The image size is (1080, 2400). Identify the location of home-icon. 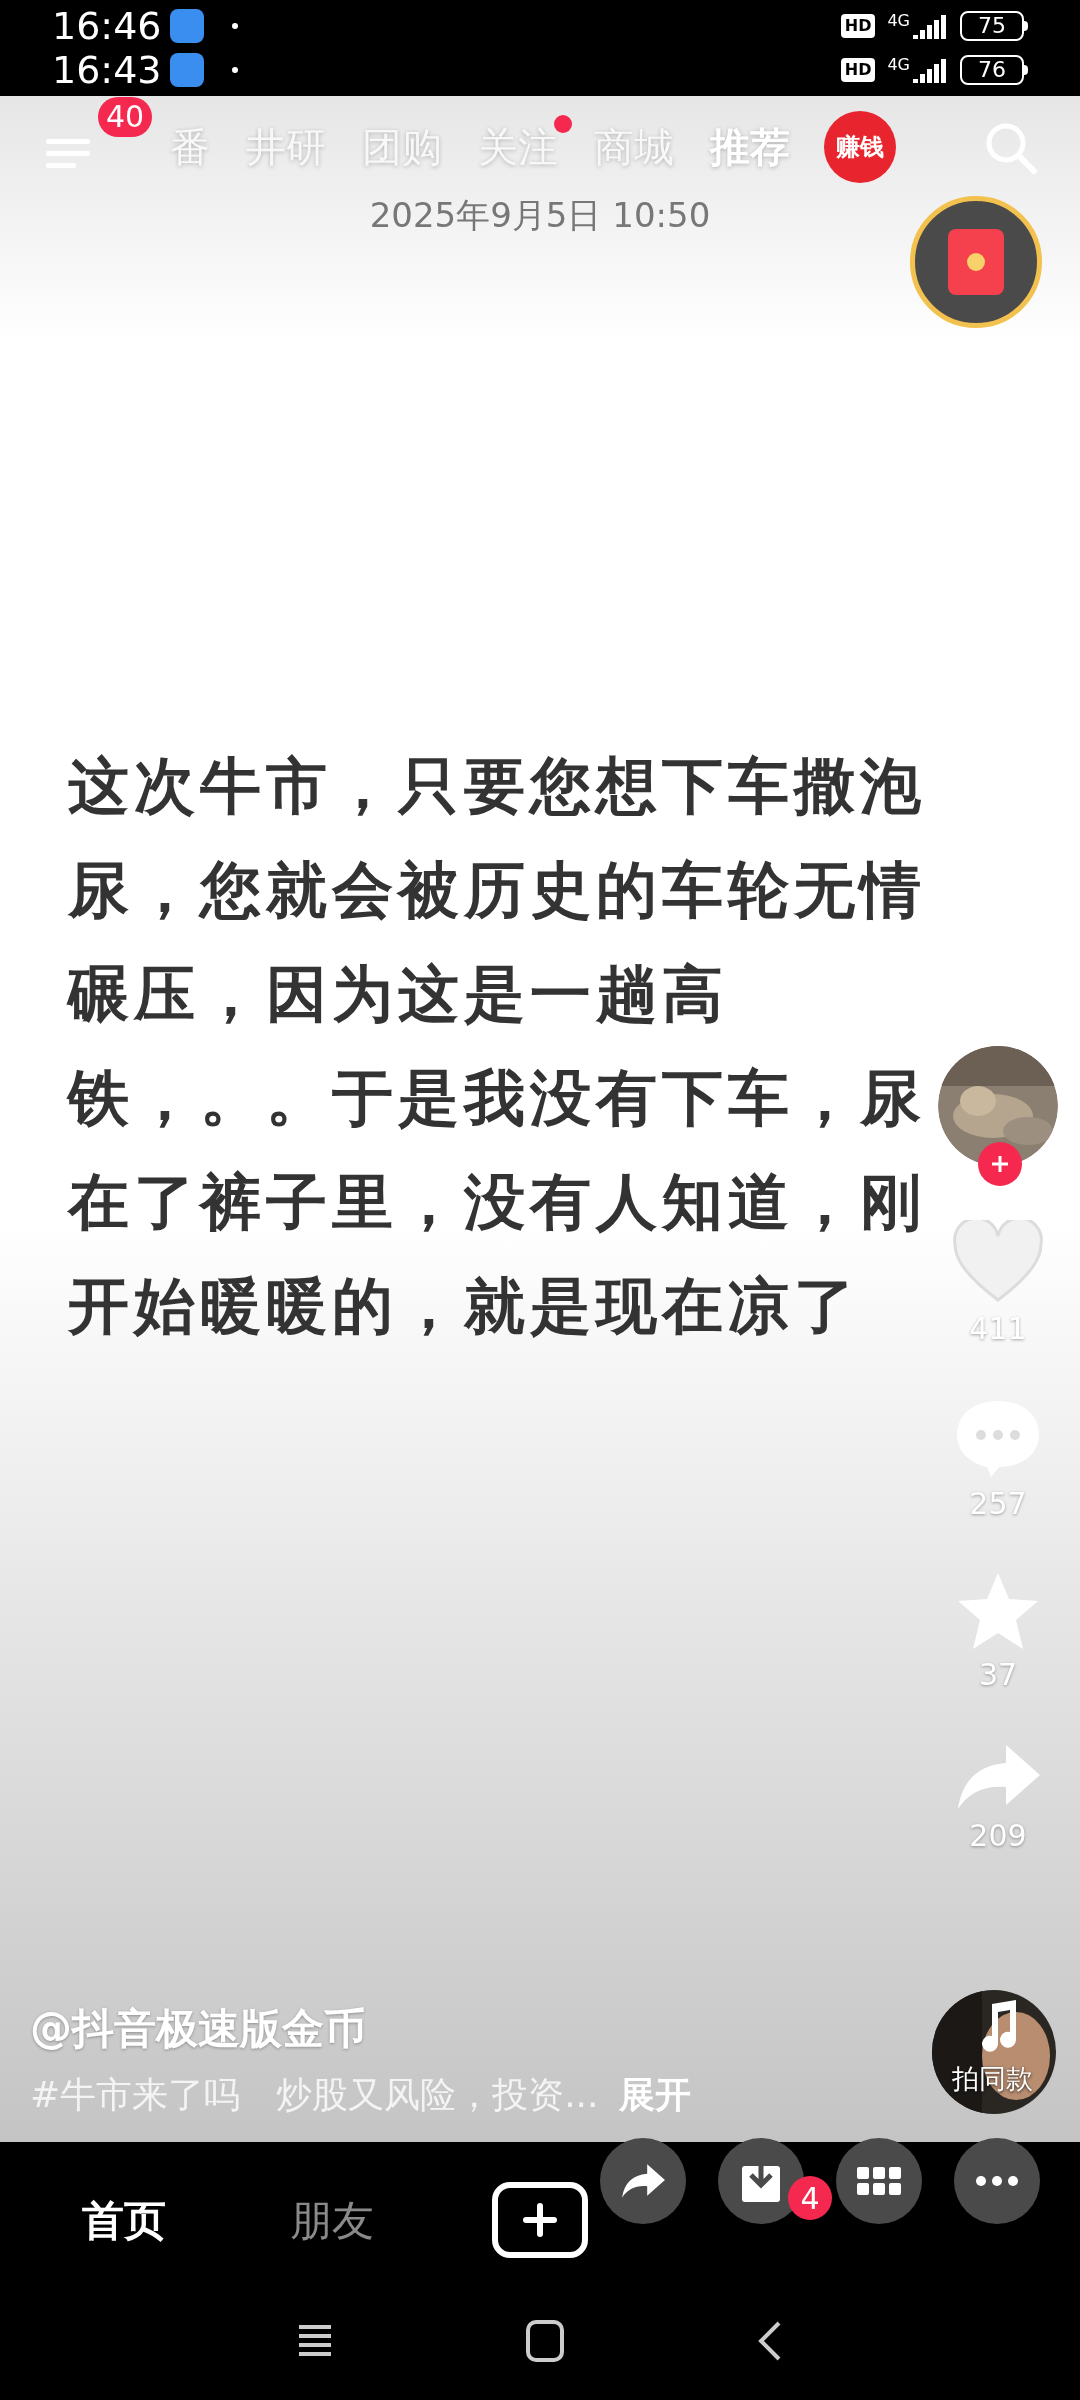
(545, 2341).